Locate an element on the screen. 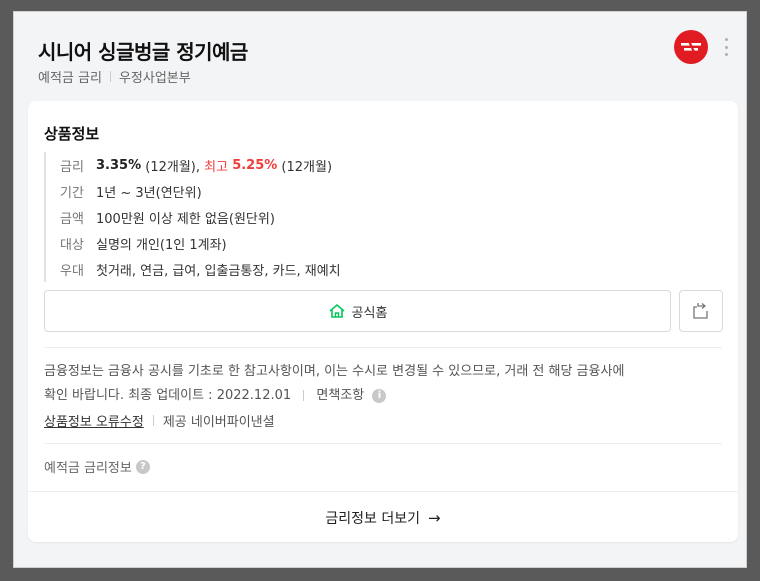 This screenshot has height=581, width=760. category-link: 예적금 금리 is located at coordinates (70, 76).